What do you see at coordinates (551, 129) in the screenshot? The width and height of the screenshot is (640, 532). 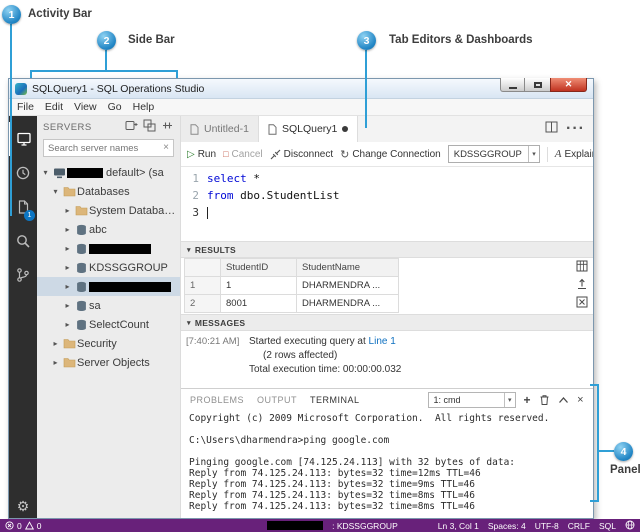 I see `split-editor-icon` at bounding box center [551, 129].